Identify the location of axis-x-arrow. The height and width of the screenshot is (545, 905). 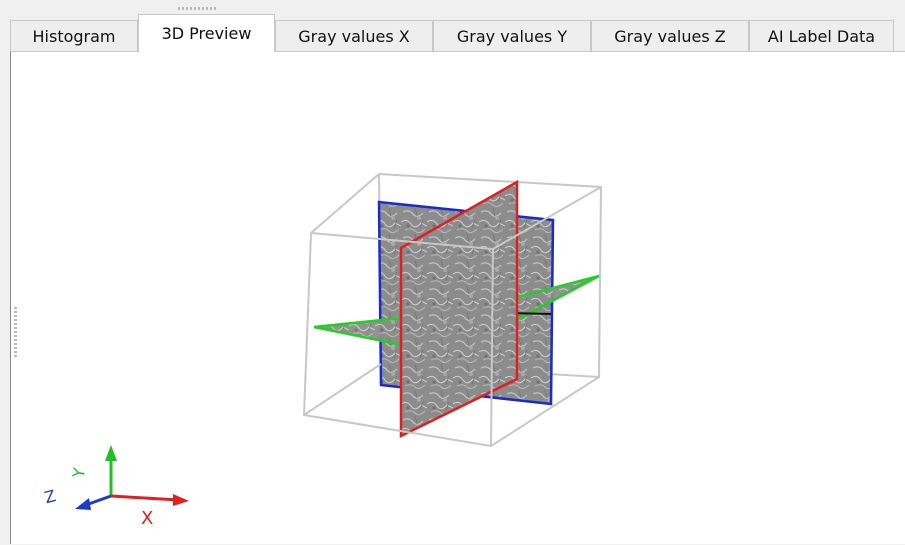
(181, 500).